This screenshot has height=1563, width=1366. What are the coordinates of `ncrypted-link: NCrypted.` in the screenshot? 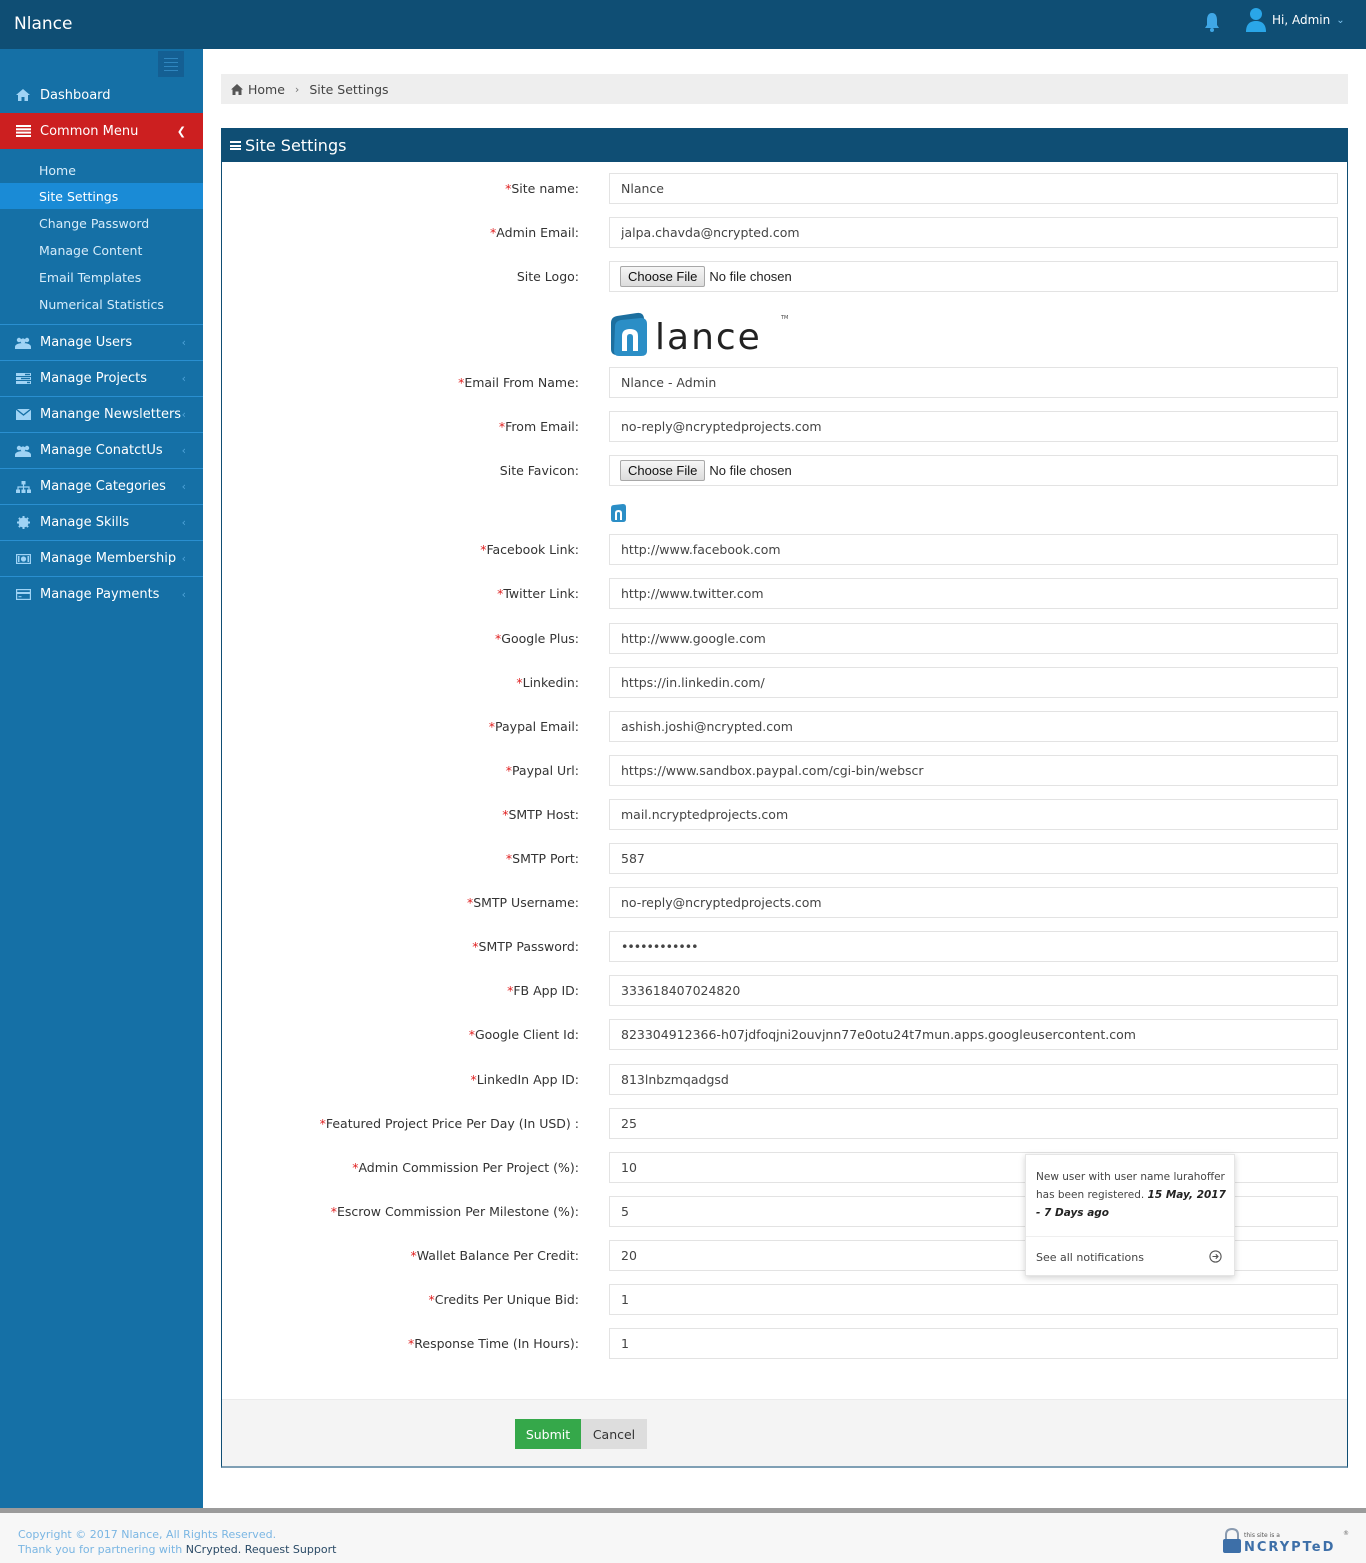 It's located at (213, 1549).